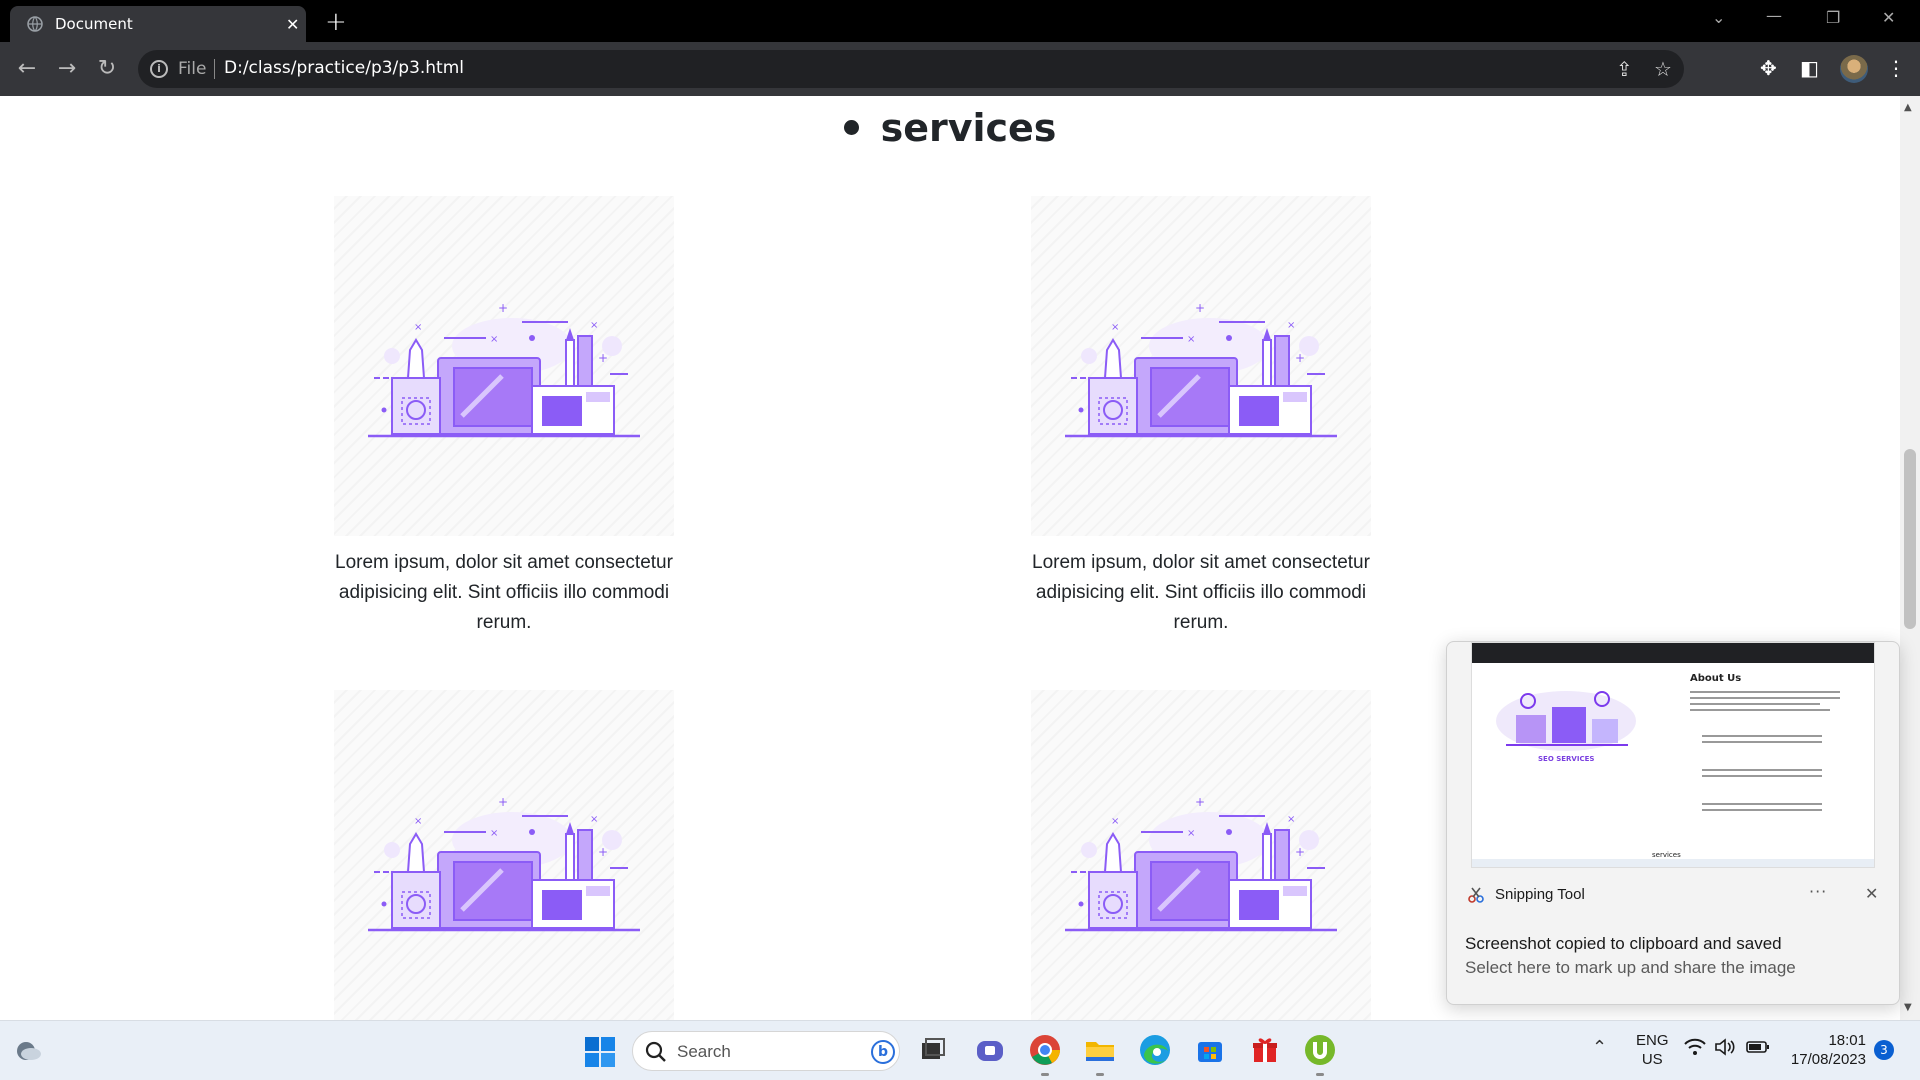 This screenshot has height=1080, width=1920. Describe the element at coordinates (1908, 1007) in the screenshot. I see `scroll-down-arrow-icon: ▼` at that location.